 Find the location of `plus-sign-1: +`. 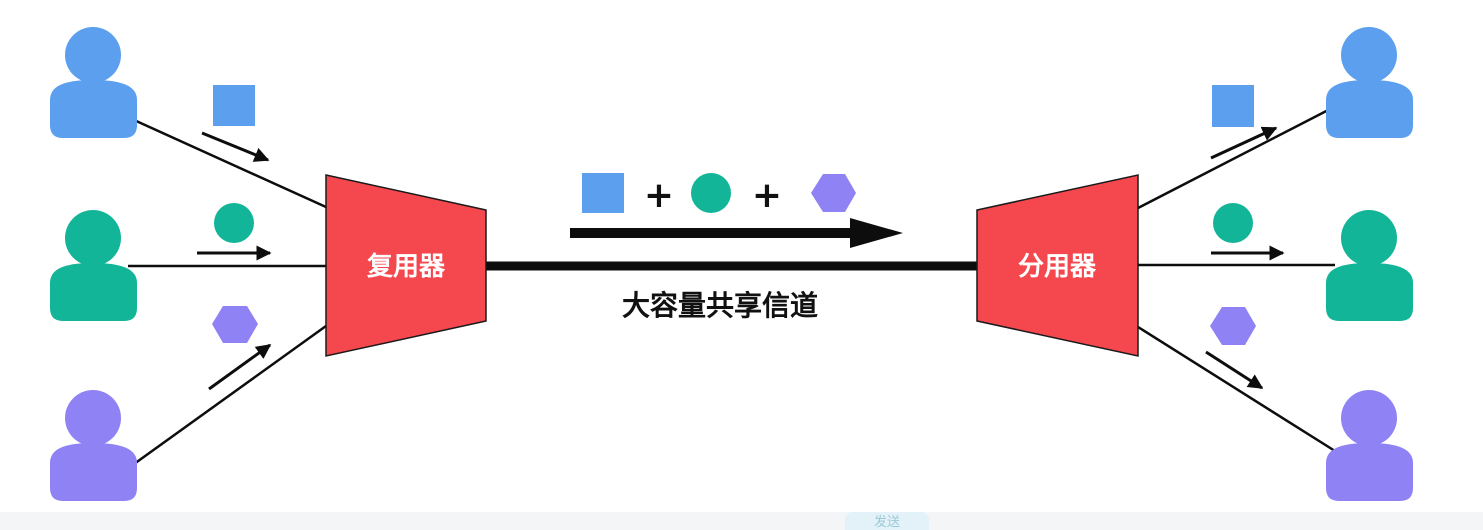

plus-sign-1: + is located at coordinates (659, 195).